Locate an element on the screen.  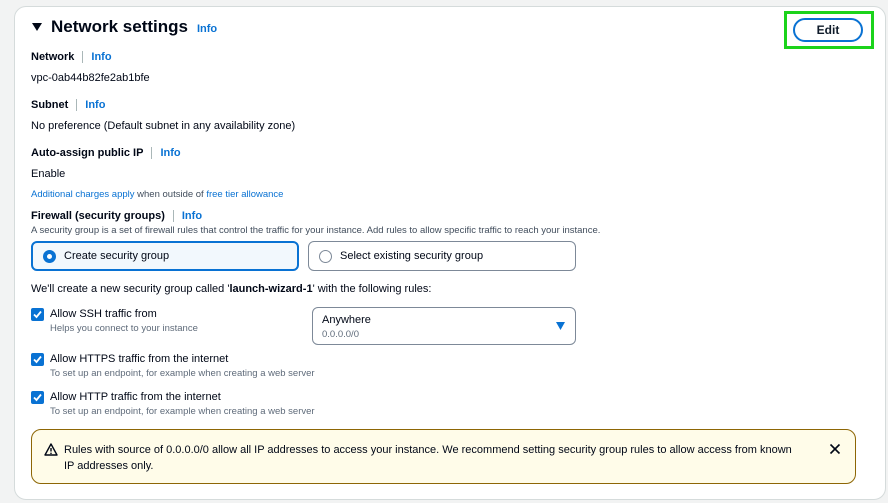
network-info-link: Info is located at coordinates (101, 57).